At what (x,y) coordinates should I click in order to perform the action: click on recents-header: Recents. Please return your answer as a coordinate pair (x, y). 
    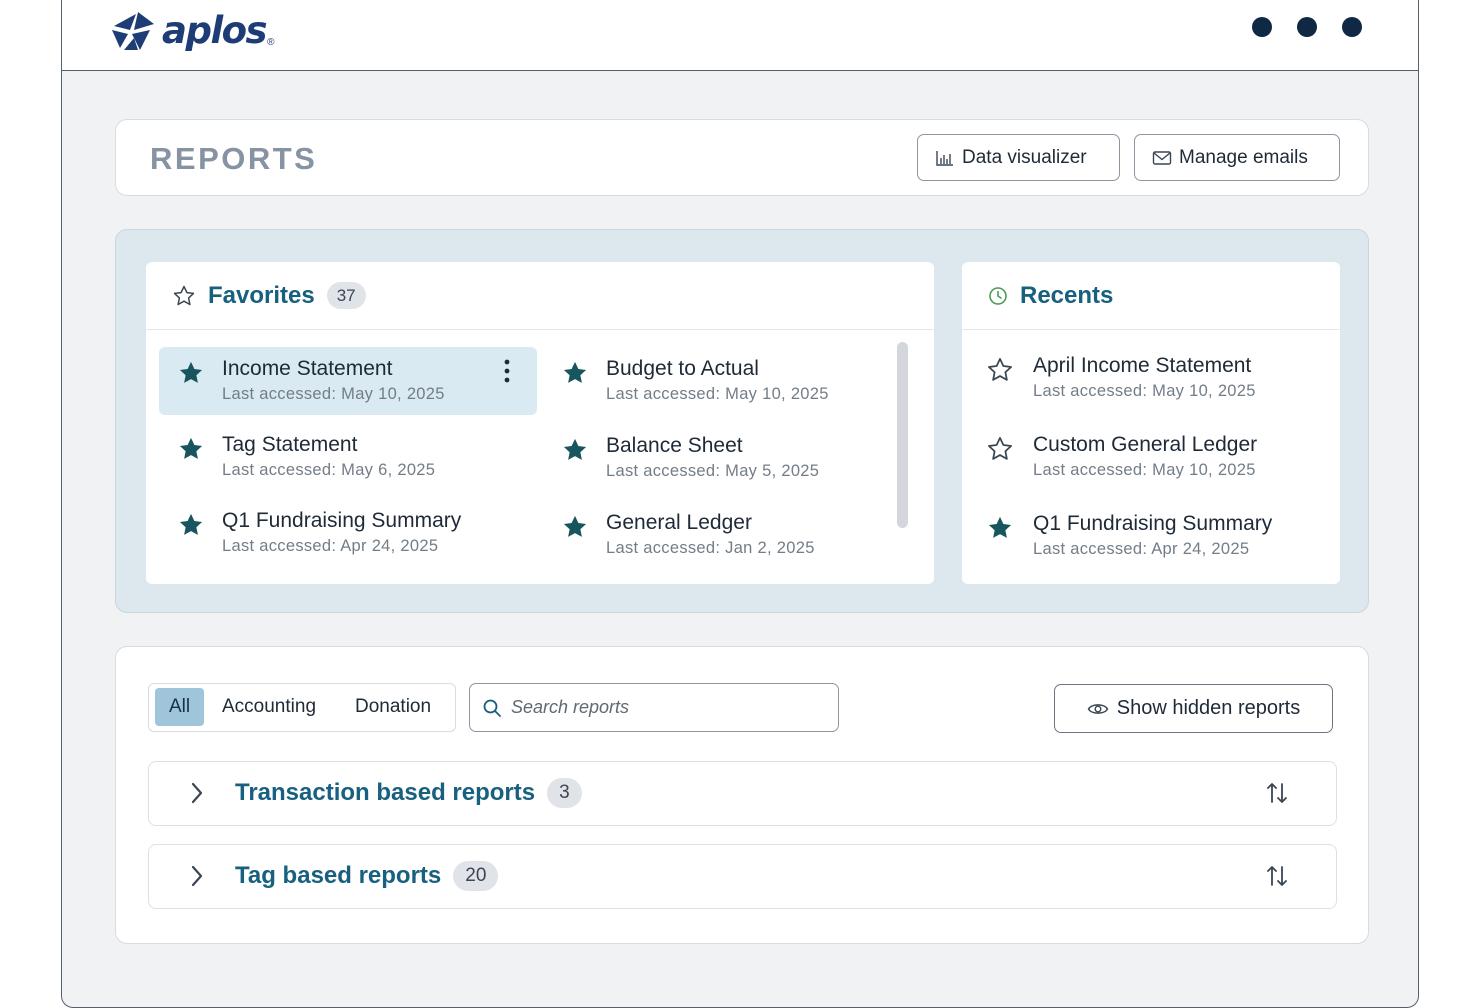
    Looking at the image, I should click on (1151, 296).